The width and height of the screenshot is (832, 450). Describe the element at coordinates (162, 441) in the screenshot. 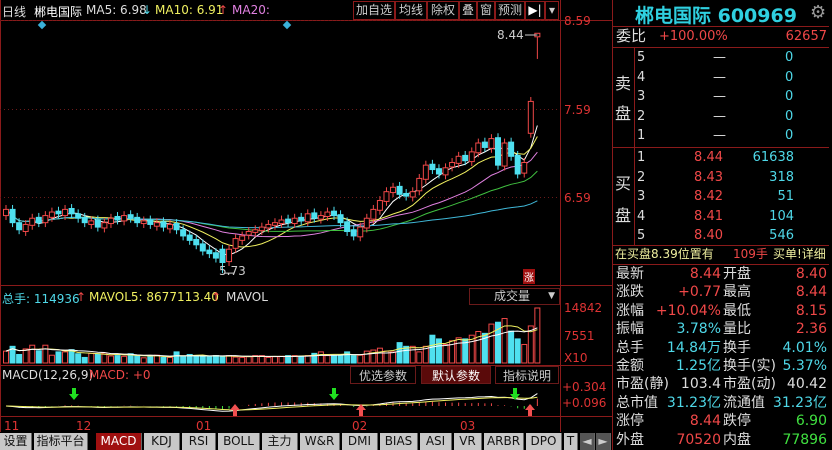

I see `tab-kdj: KDJ` at that location.